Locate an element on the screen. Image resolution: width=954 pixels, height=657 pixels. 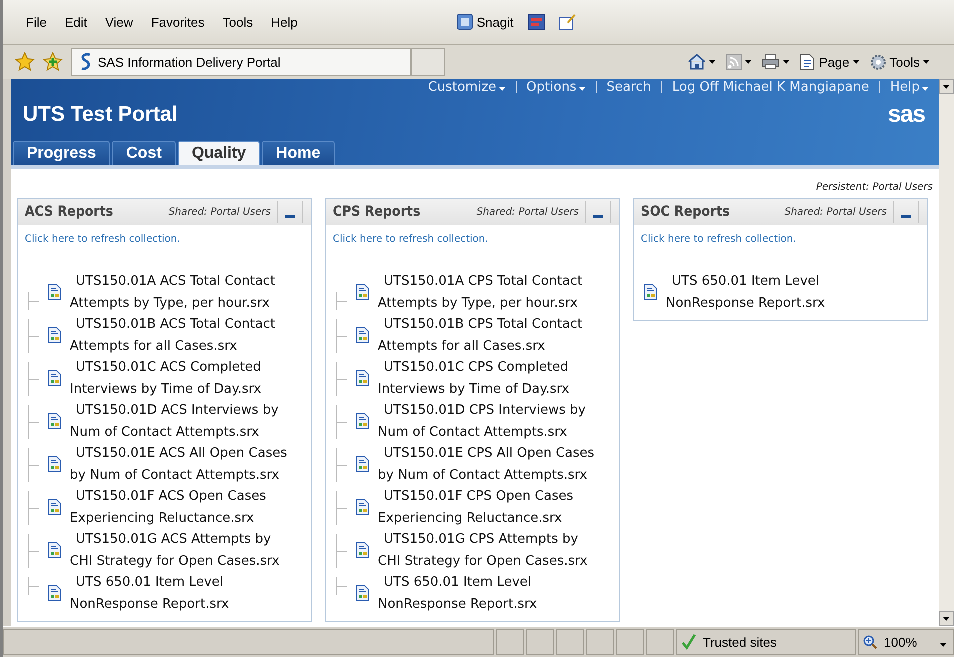
report-link: UTS150.01C CPS Completed Interviews by Time of Day.srx is located at coordinates (474, 378).